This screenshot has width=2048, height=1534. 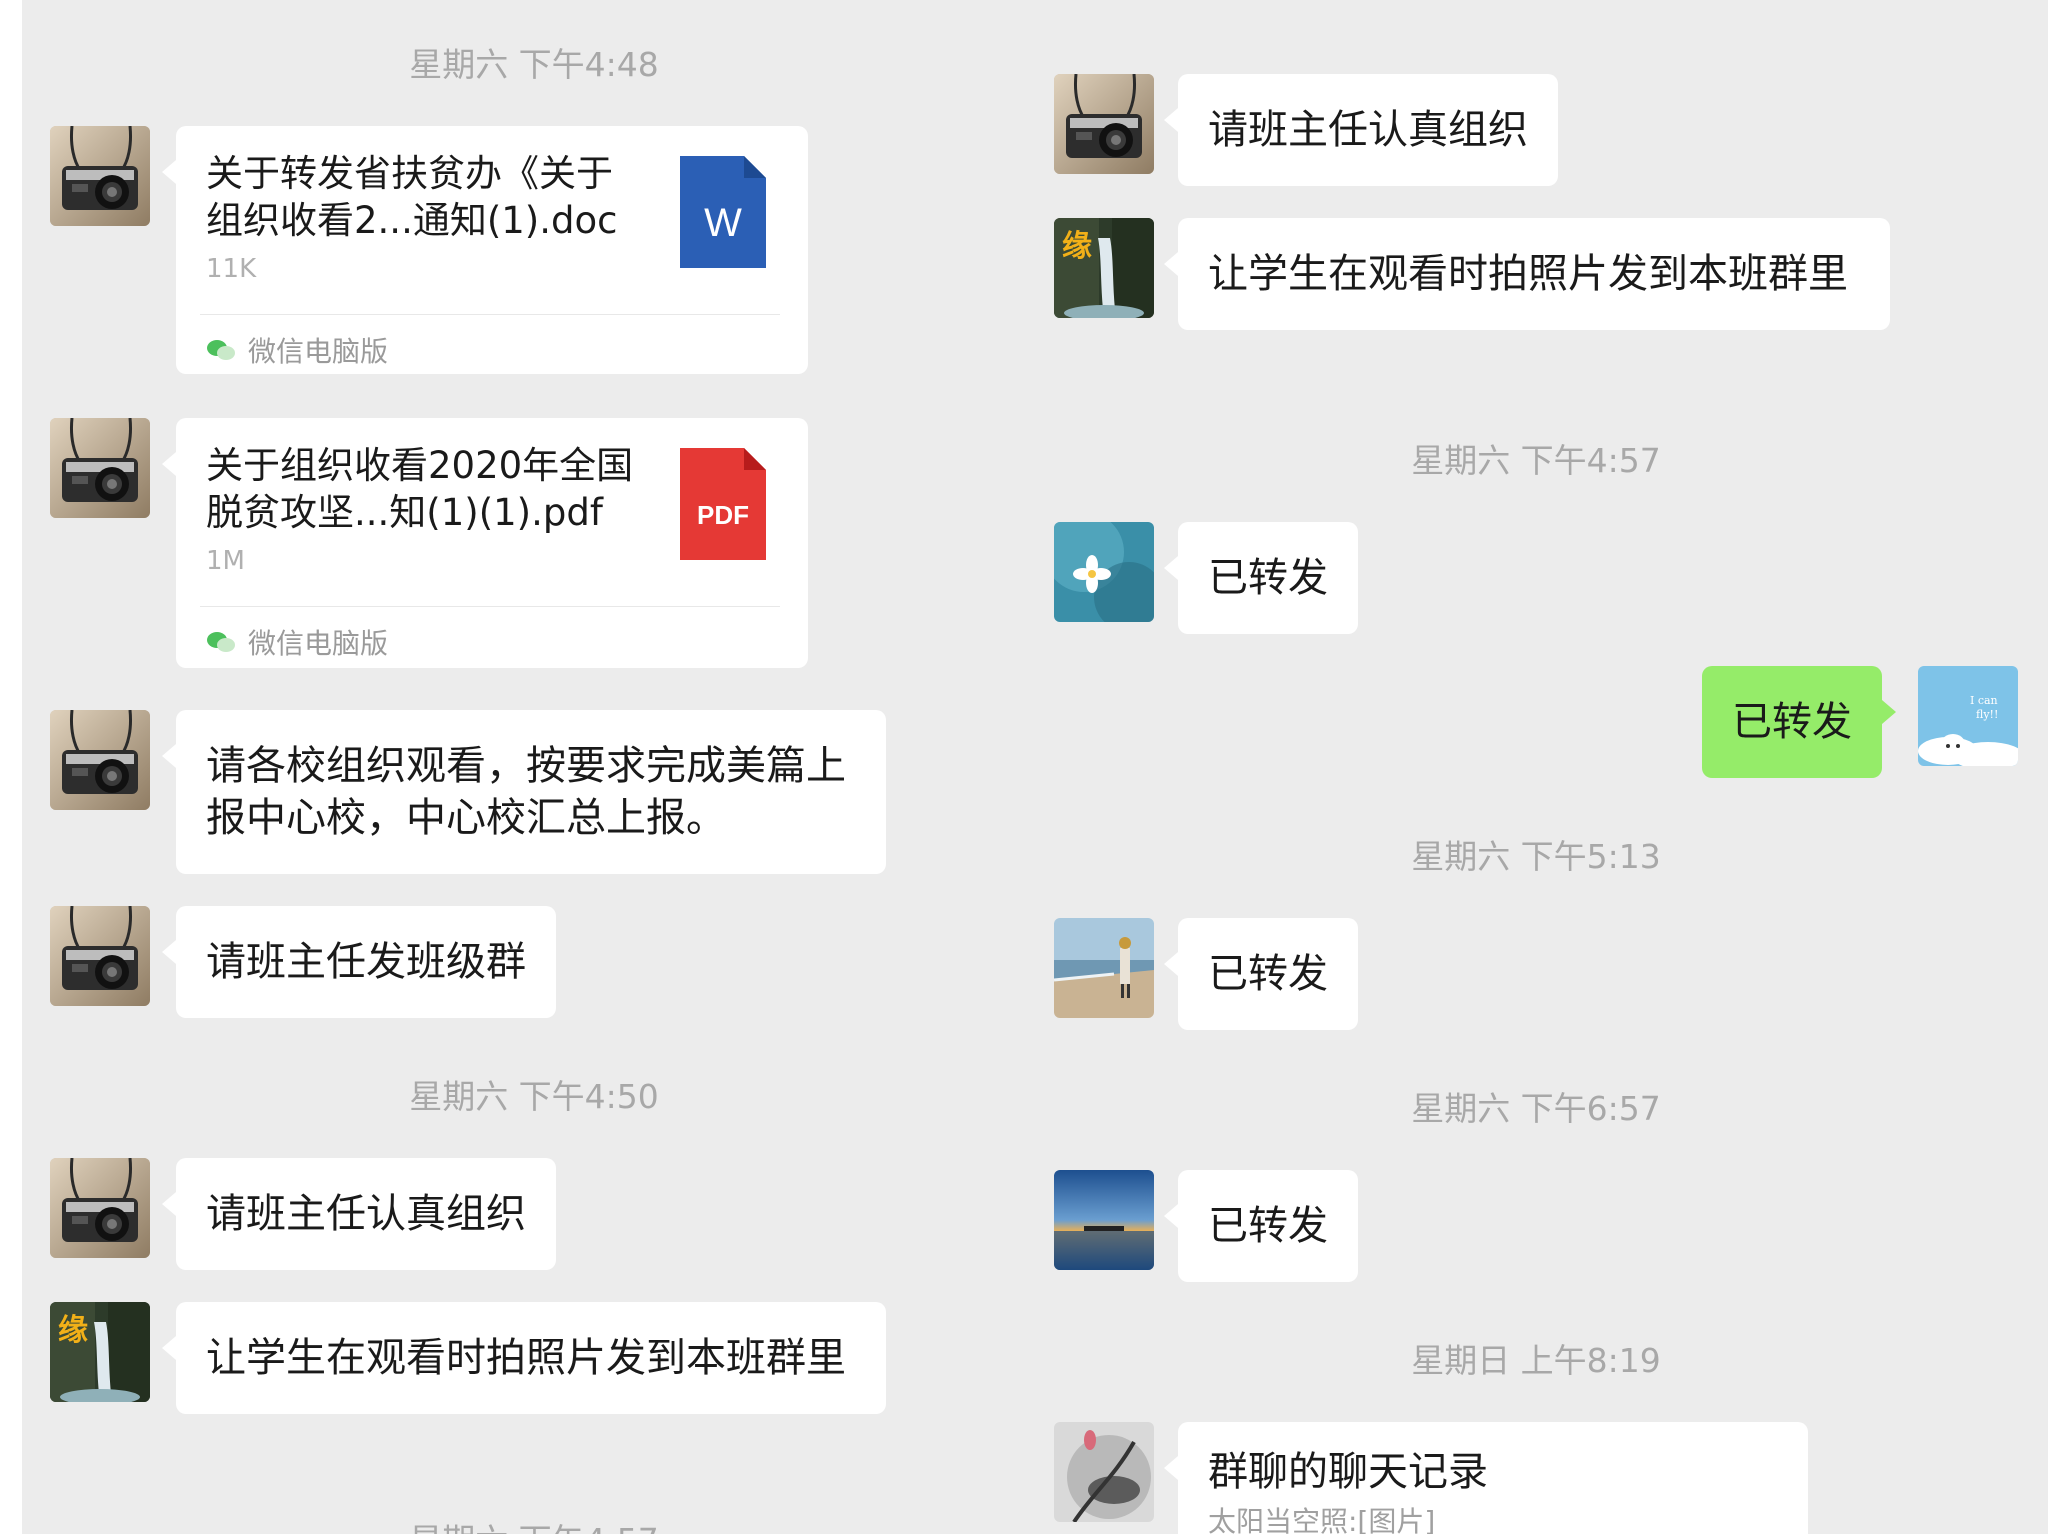 I want to click on sky-avatar-image, so click(x=1968, y=716).